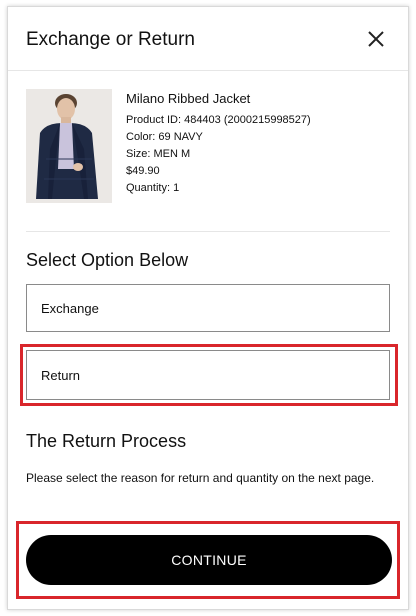  What do you see at coordinates (209, 560) in the screenshot?
I see `continue-button: CONTINUE` at bounding box center [209, 560].